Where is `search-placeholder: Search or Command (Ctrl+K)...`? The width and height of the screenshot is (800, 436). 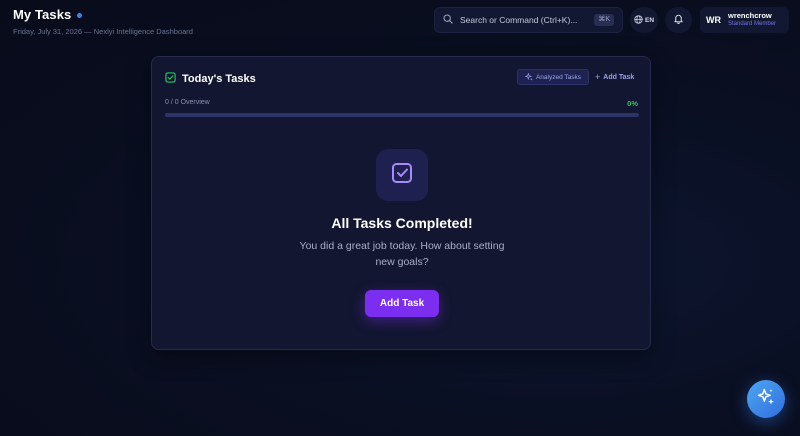 search-placeholder: Search or Command (Ctrl+K)... is located at coordinates (519, 20).